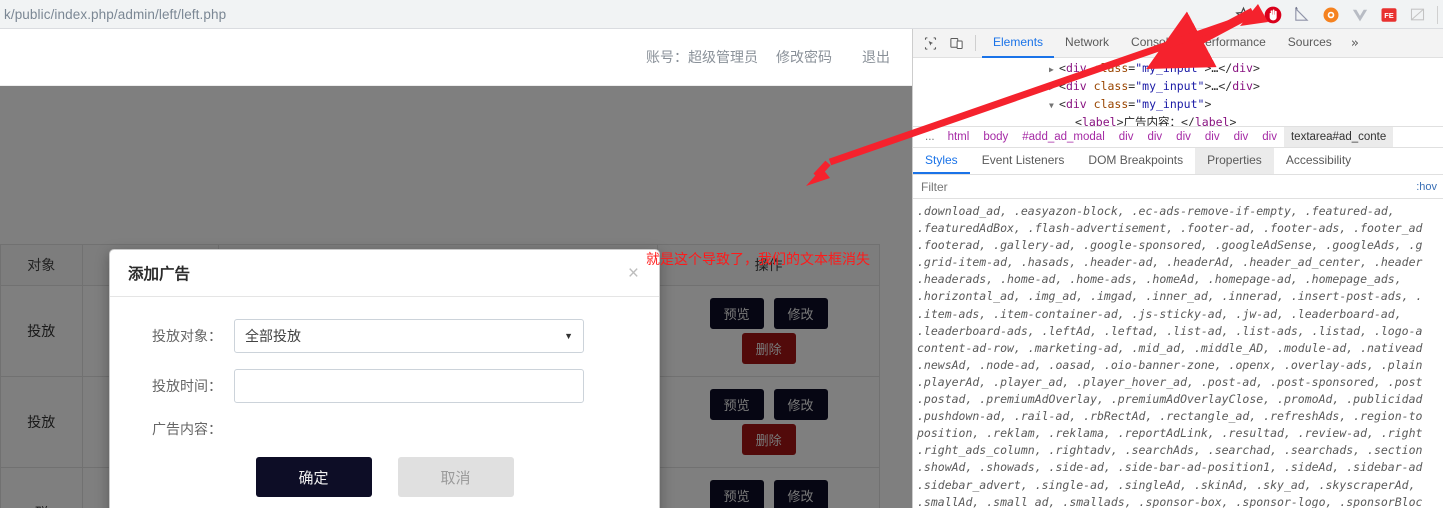  What do you see at coordinates (1135, 161) in the screenshot?
I see `subtab-dom-breakpoints: DOM Breakpoints` at bounding box center [1135, 161].